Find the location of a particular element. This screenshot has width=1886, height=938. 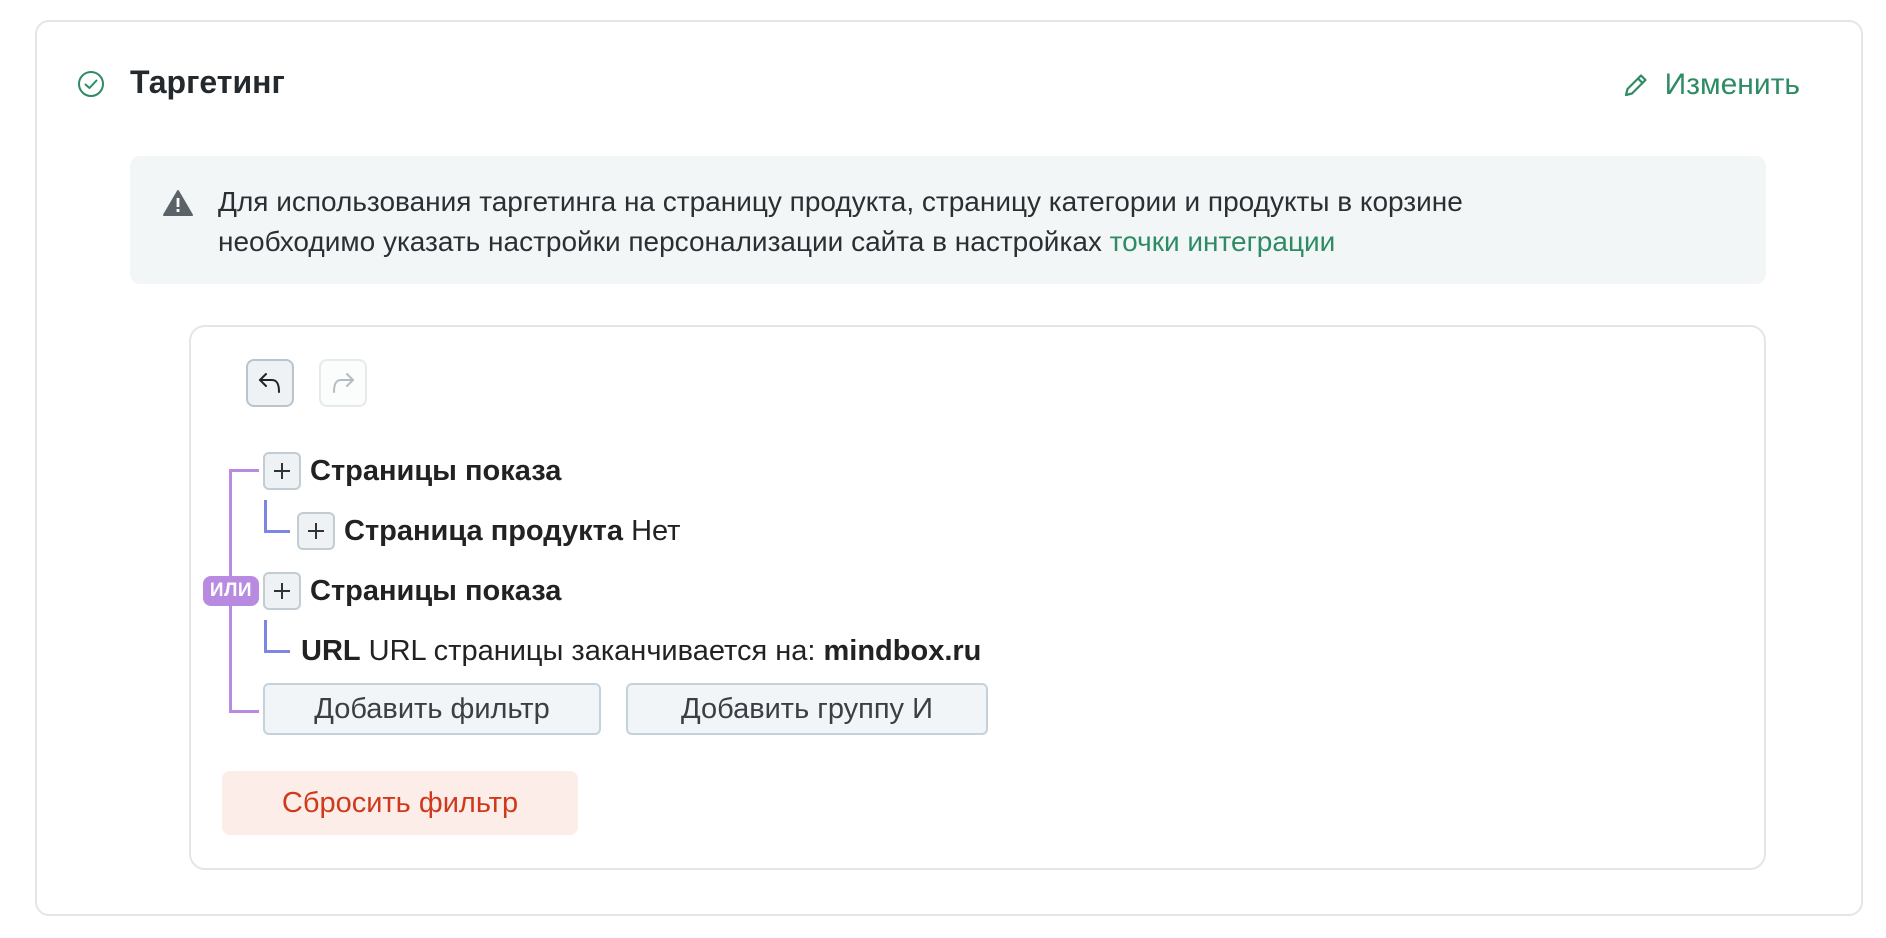

edit-label: Изменить is located at coordinates (1732, 84).